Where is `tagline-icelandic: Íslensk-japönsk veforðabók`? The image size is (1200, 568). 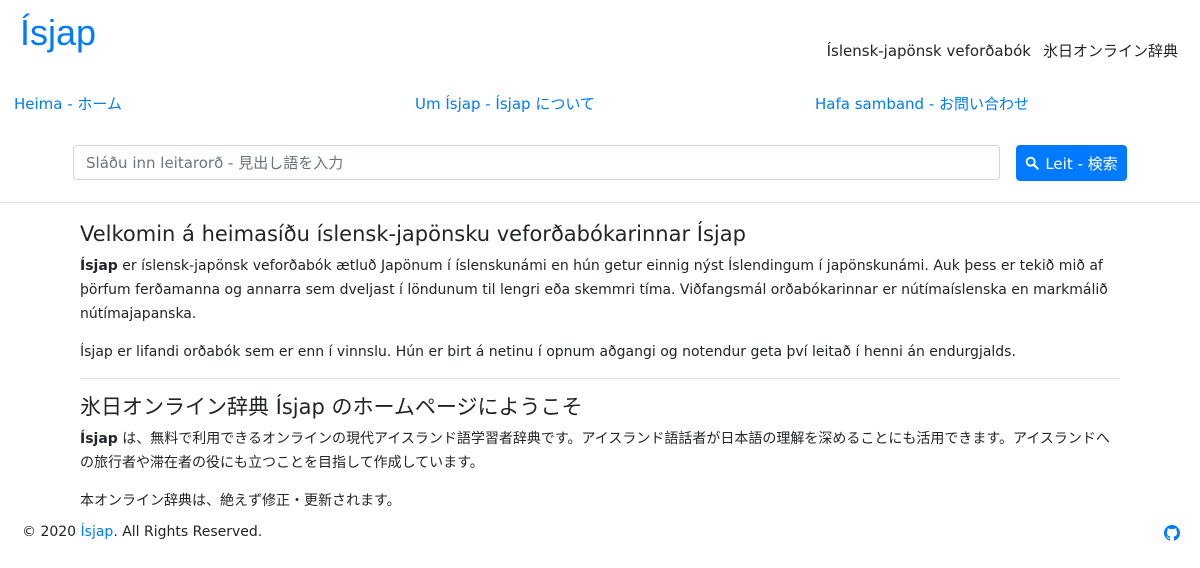 tagline-icelandic: Íslensk-japönsk veforðabók is located at coordinates (928, 51).